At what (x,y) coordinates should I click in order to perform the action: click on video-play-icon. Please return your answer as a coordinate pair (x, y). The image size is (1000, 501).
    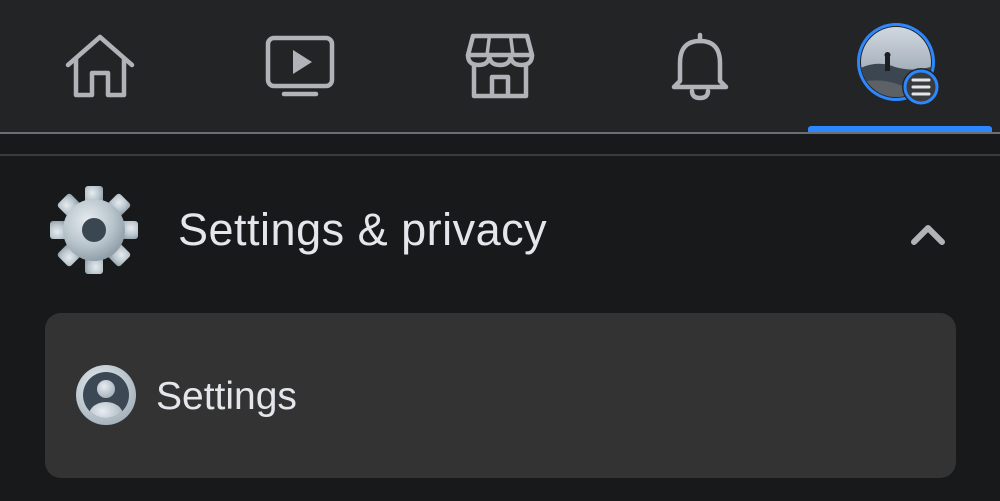
    Looking at the image, I should click on (300, 66).